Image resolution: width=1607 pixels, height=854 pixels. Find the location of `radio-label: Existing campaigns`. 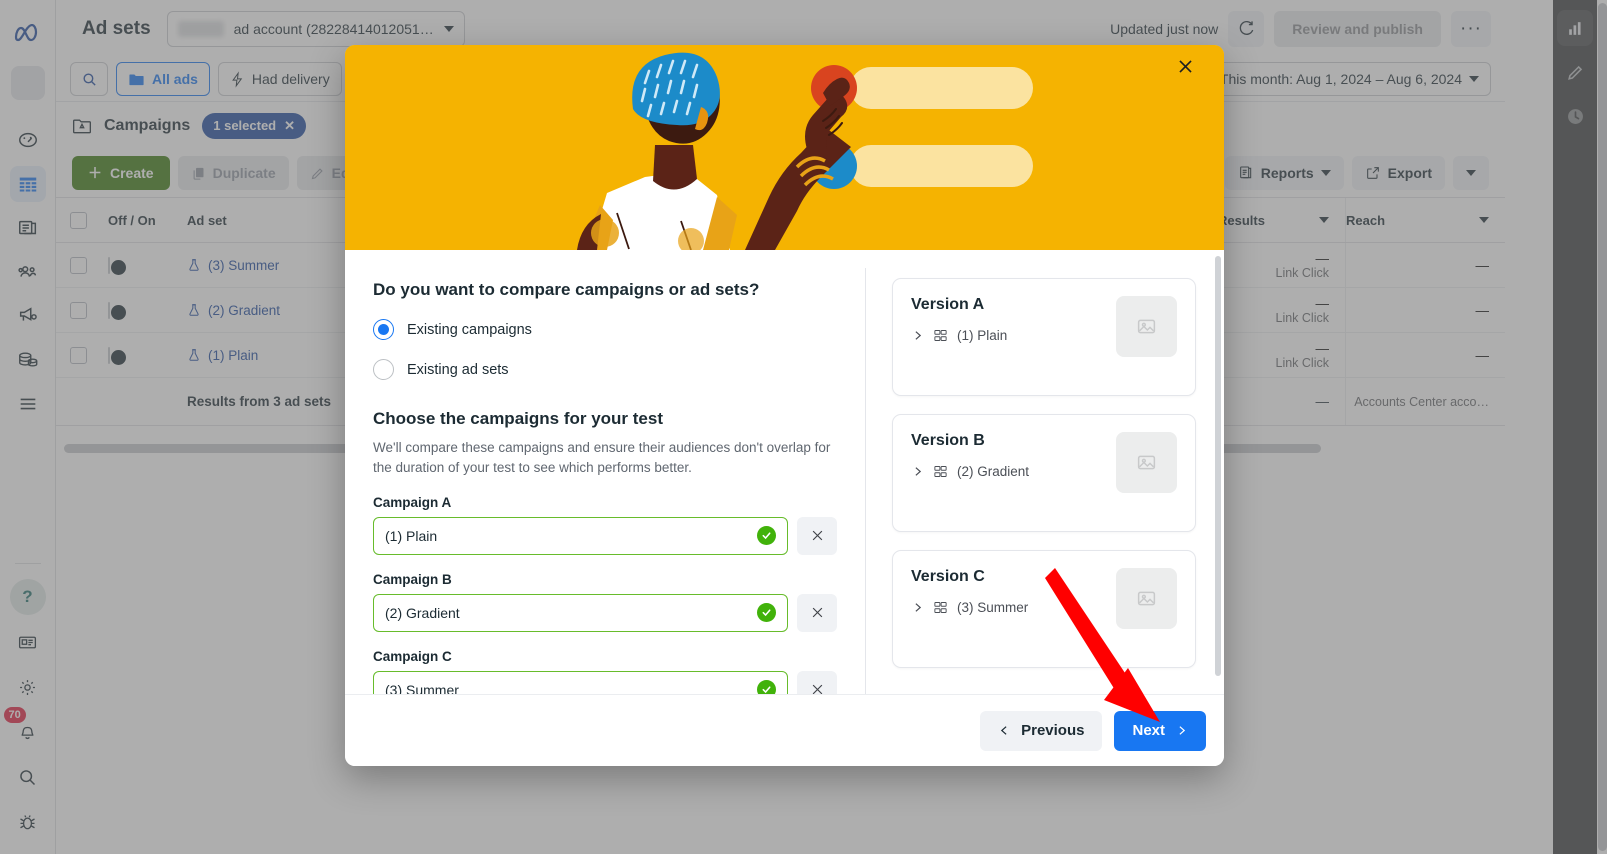

radio-label: Existing campaigns is located at coordinates (469, 329).